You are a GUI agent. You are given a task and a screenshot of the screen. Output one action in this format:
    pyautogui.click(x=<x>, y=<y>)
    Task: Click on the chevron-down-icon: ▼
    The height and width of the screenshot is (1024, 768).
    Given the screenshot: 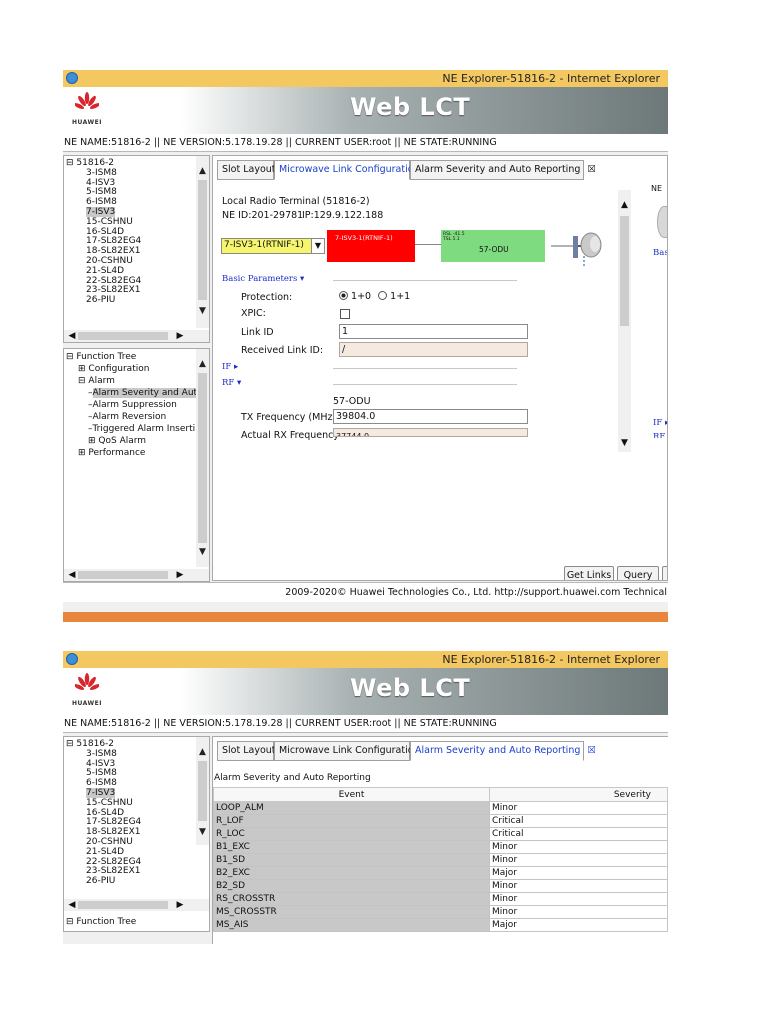 What is the action you would take?
    pyautogui.click(x=317, y=246)
    